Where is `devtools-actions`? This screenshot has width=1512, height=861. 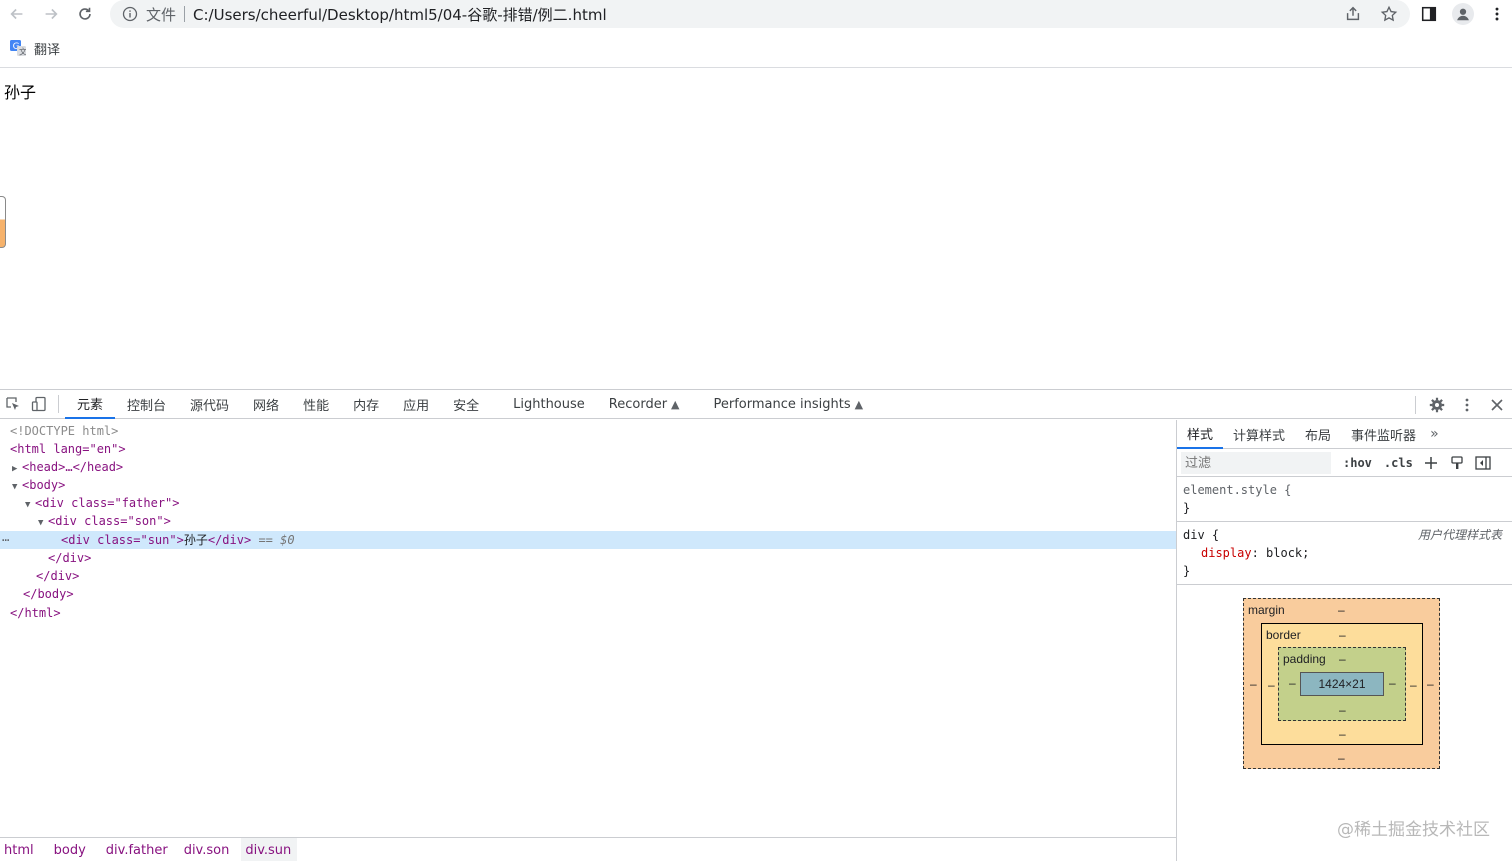 devtools-actions is located at coordinates (1460, 404).